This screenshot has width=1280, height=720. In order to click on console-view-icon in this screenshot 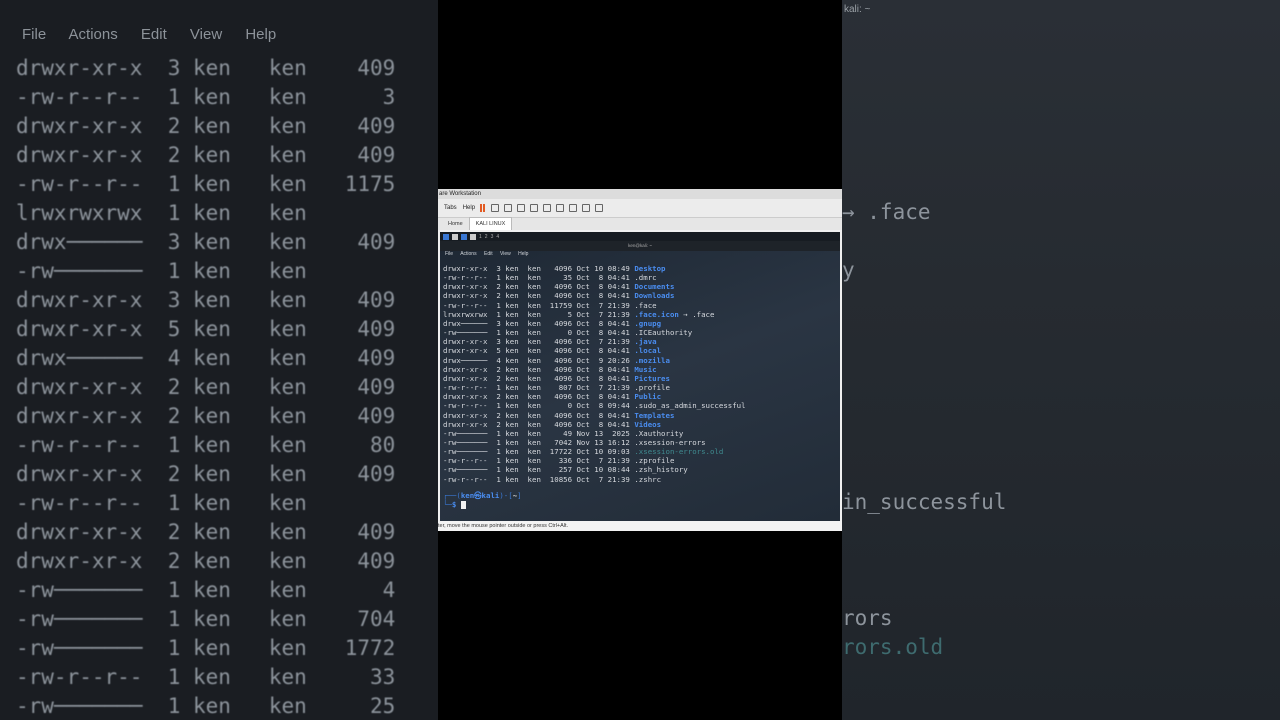, I will do `click(586, 208)`.